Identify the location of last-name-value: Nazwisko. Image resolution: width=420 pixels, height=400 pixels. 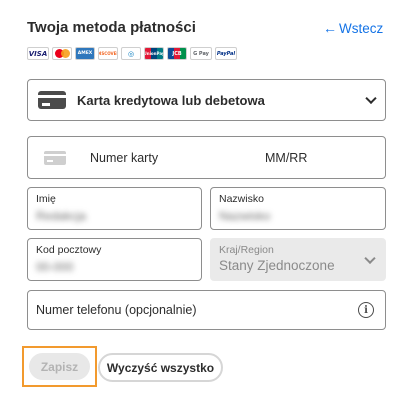
(245, 216).